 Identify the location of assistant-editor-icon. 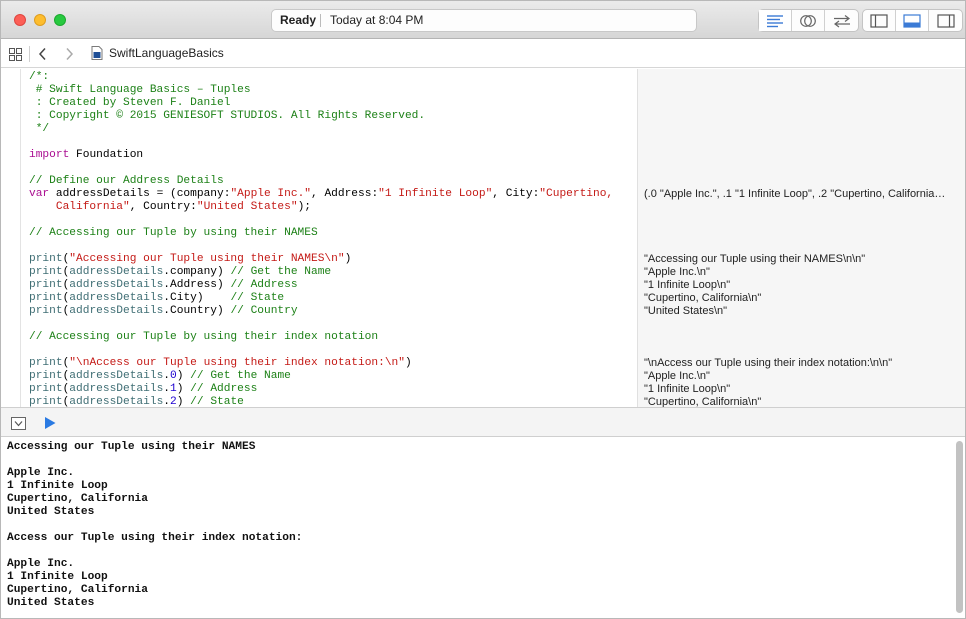
(808, 20).